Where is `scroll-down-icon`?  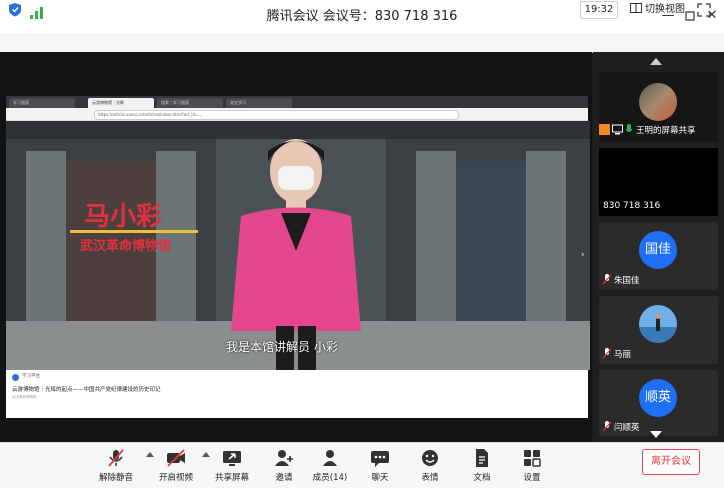
scroll-down-icon is located at coordinates (656, 434).